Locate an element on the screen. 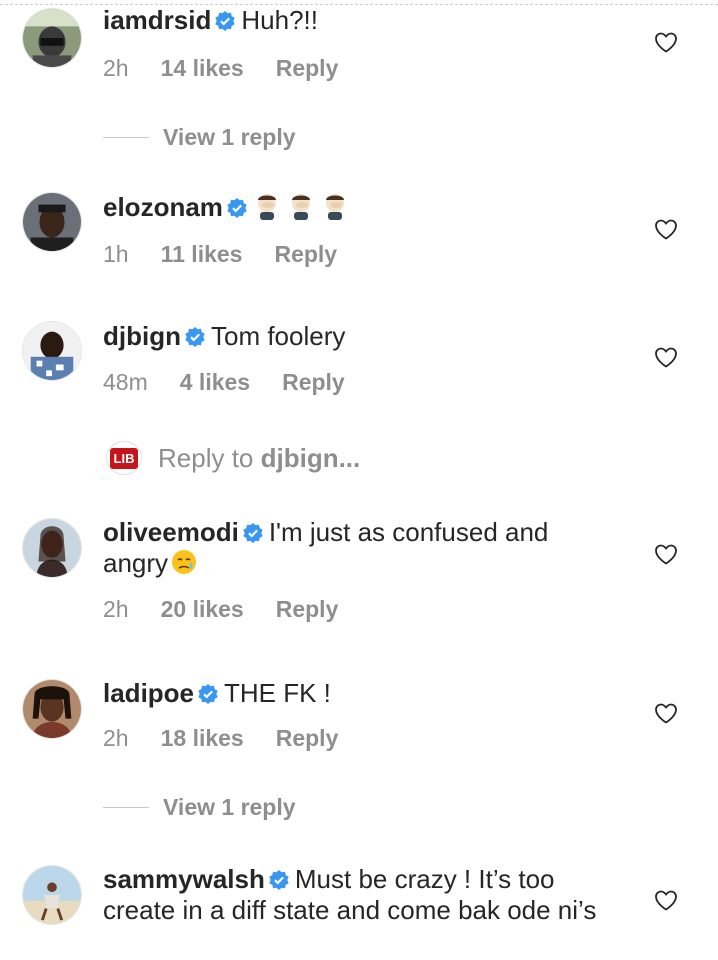  comment-text-block: iamdrsid Huh?!! is located at coordinates (353, 20).